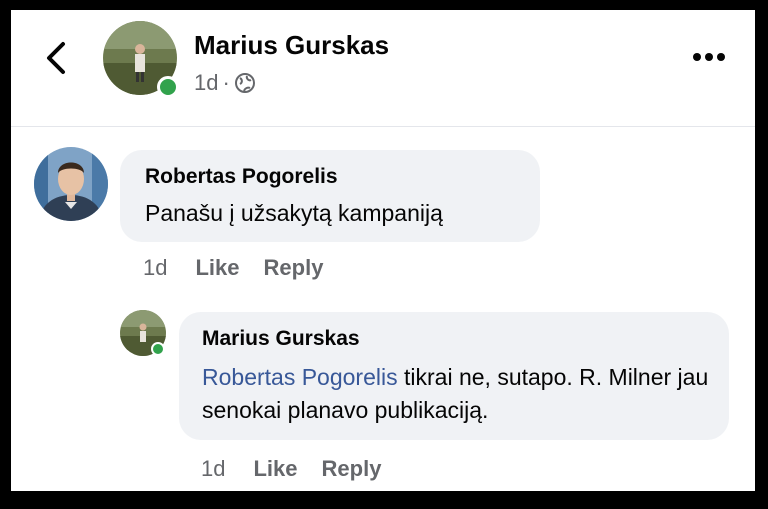  I want to click on comment-text: Panašu į užsakytą kampaniją, so click(294, 213).